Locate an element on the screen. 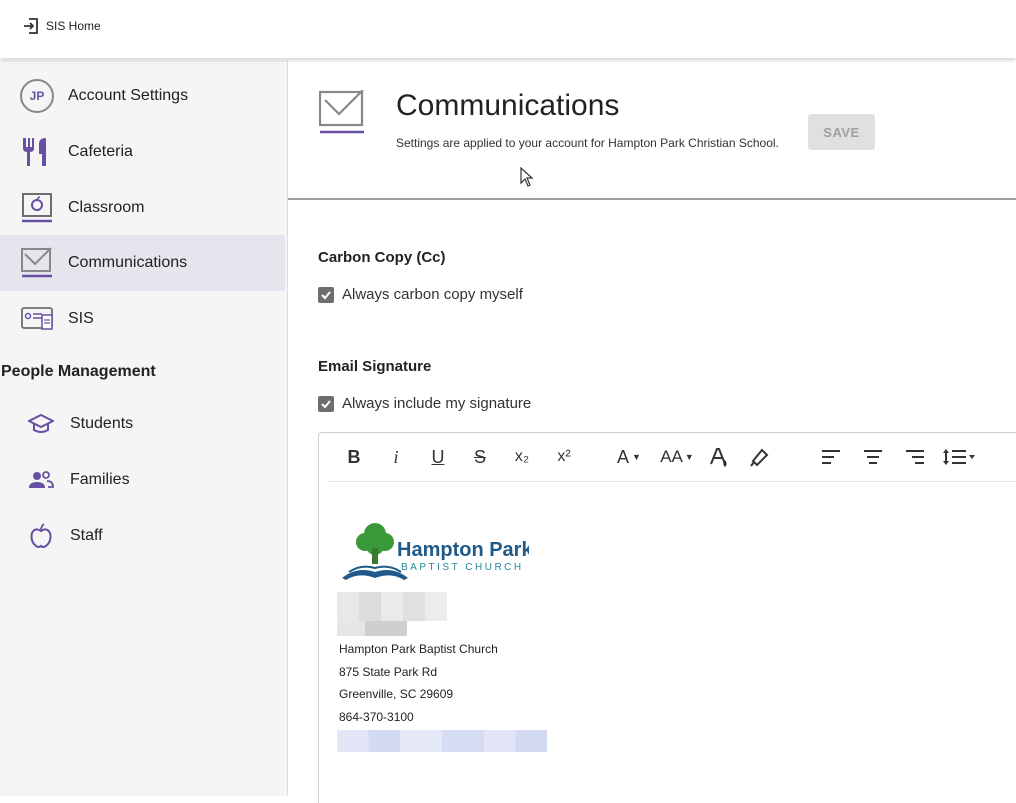 This screenshot has height=803, width=1016. carbon-copy-checkbox-row: Always carbon copy myself is located at coordinates (420, 294).